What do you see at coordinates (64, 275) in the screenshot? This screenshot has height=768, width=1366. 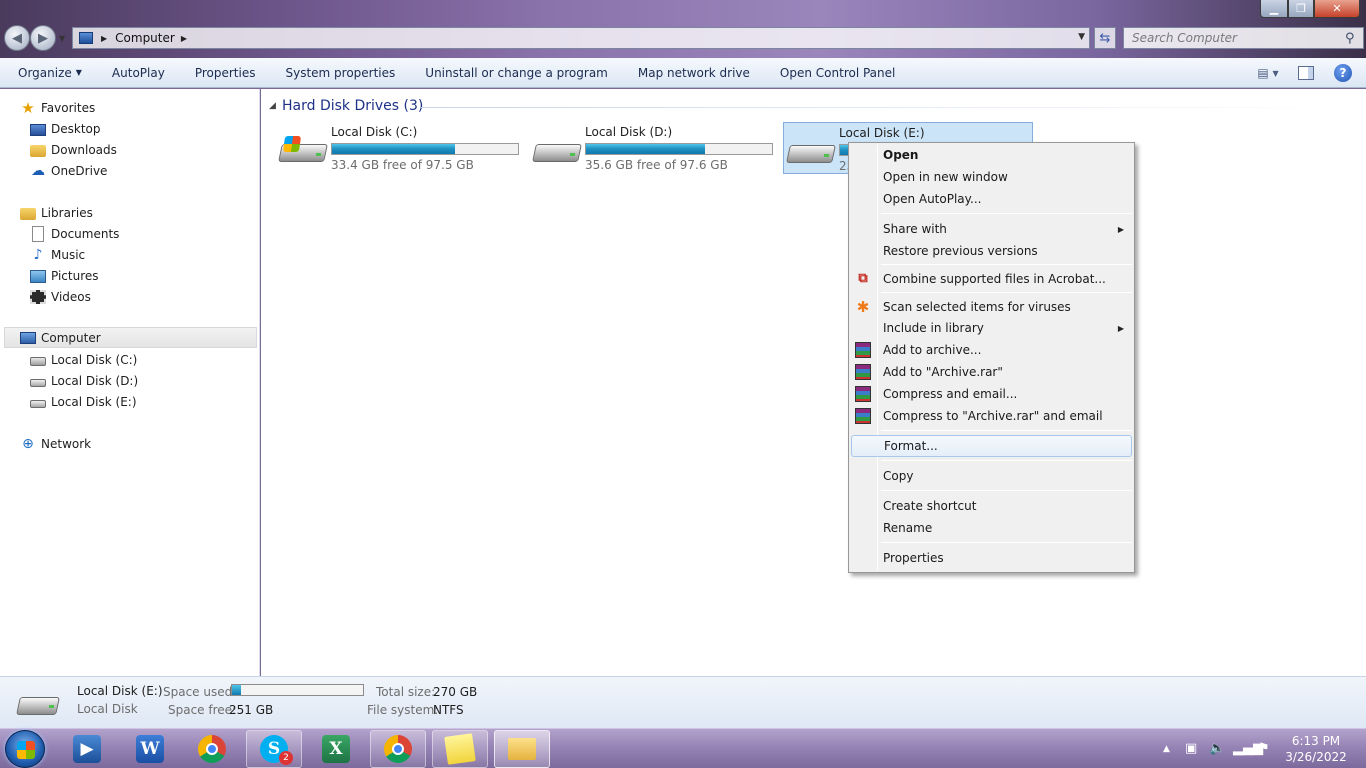 I see `nav-pictures: Pictures` at bounding box center [64, 275].